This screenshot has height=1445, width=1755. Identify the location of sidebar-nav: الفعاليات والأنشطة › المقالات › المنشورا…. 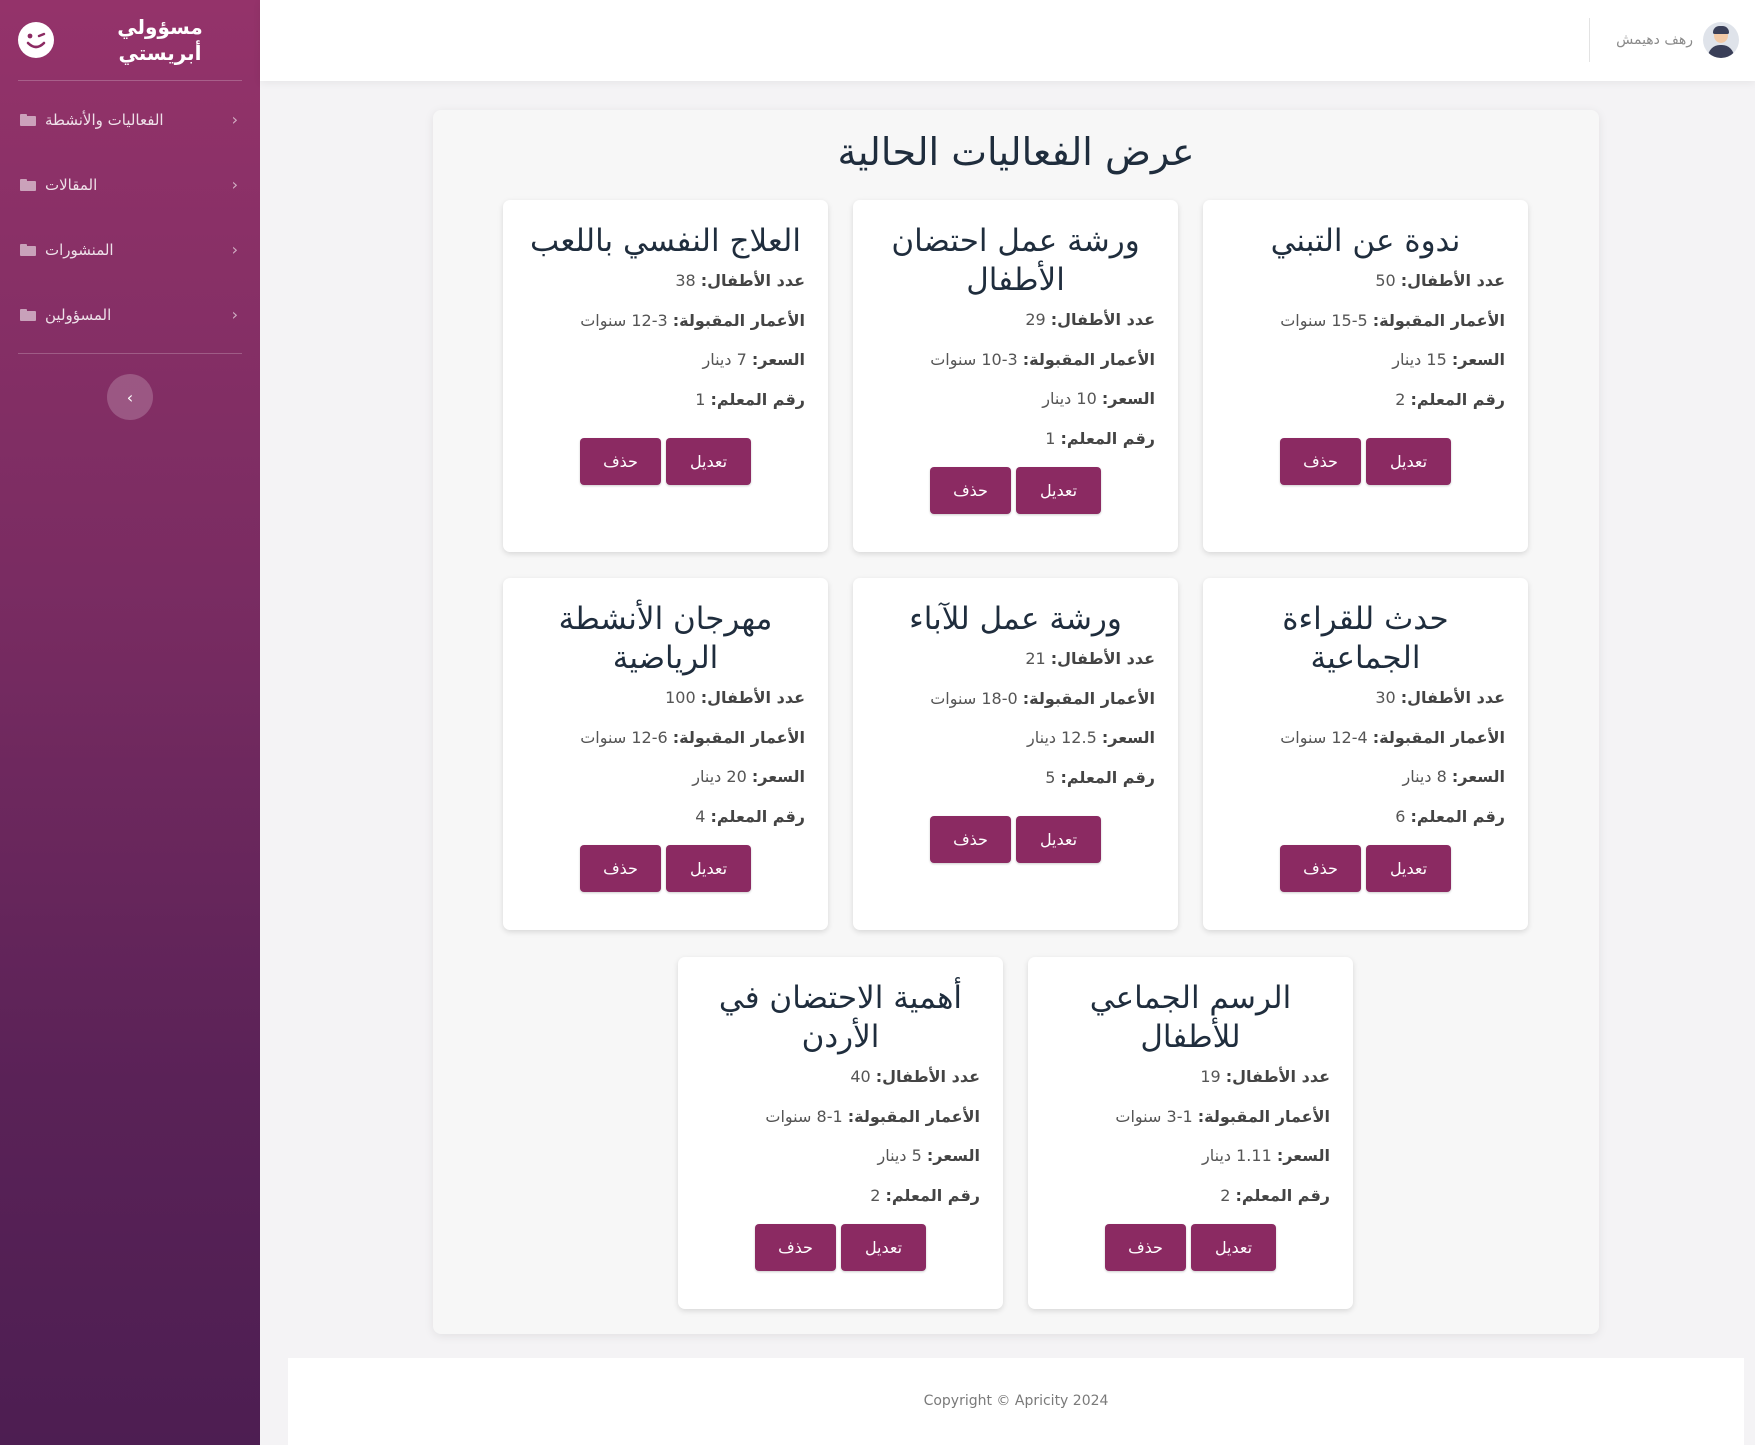
(130, 217).